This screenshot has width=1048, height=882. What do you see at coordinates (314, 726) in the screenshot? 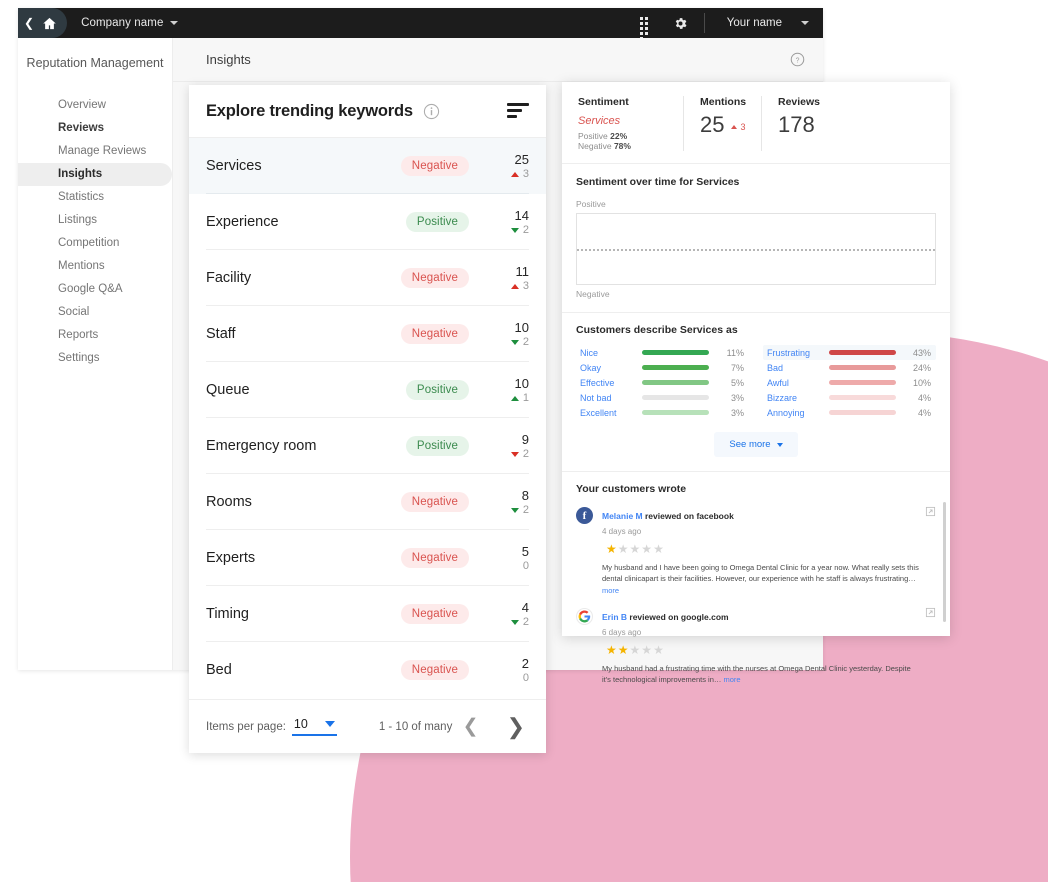
I see `items-per-page-select: 10` at bounding box center [314, 726].